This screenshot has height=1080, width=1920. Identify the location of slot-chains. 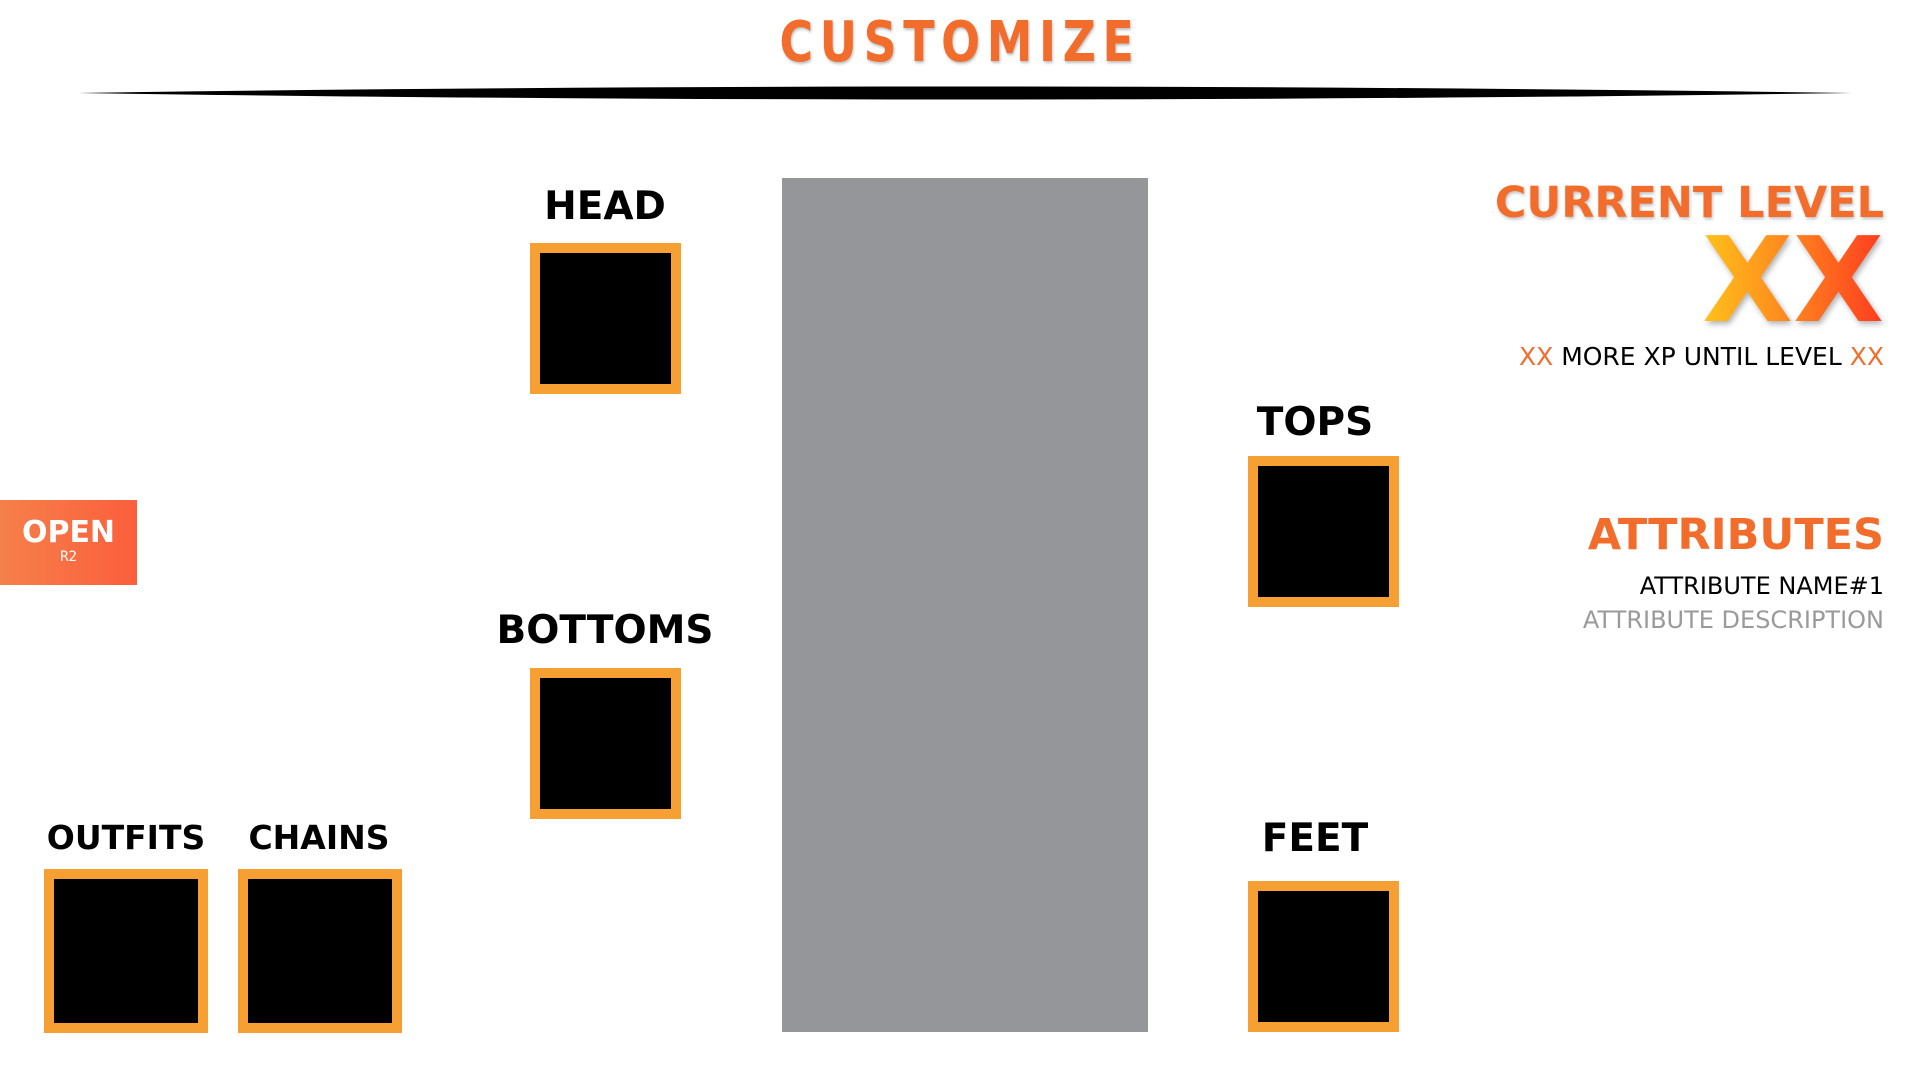
(320, 951).